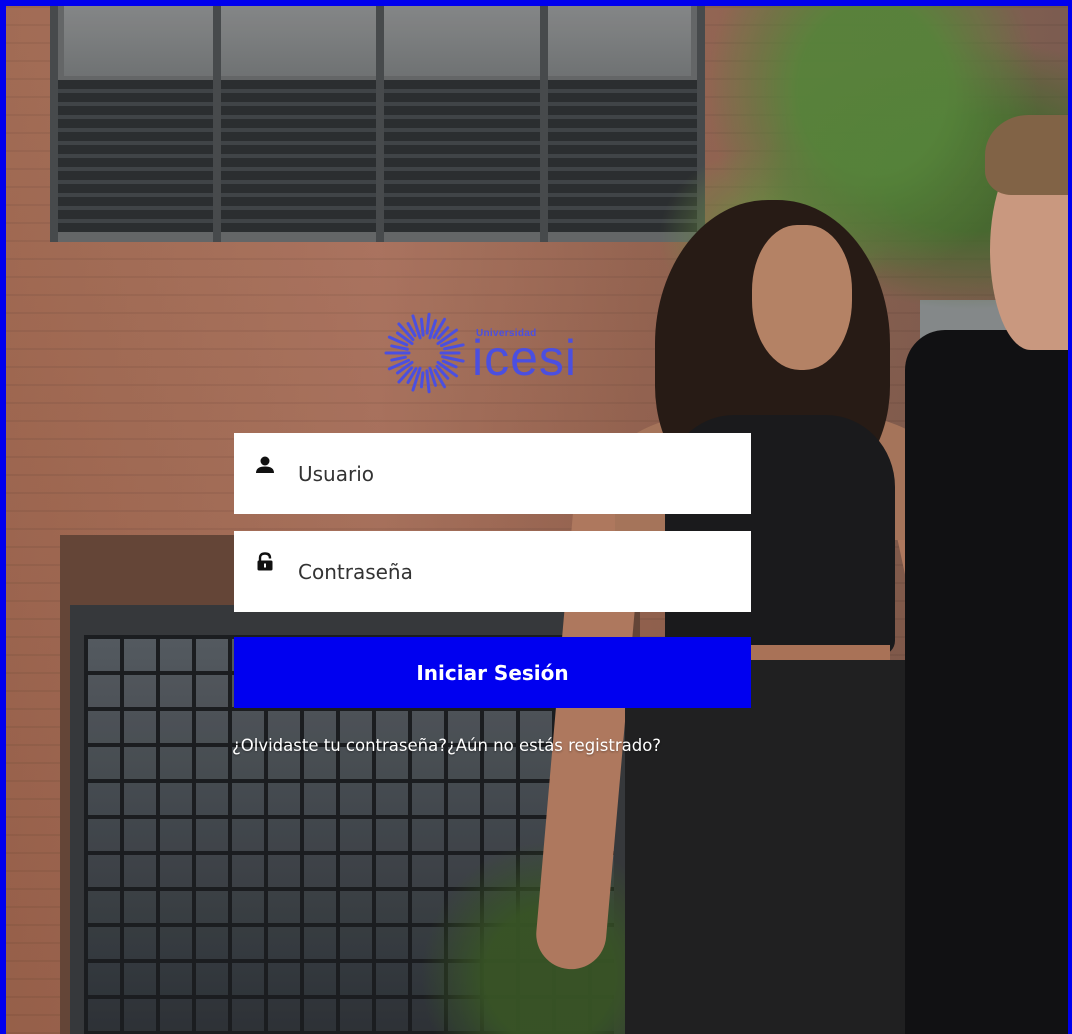 The height and width of the screenshot is (1034, 1072). I want to click on username-input, so click(518, 473).